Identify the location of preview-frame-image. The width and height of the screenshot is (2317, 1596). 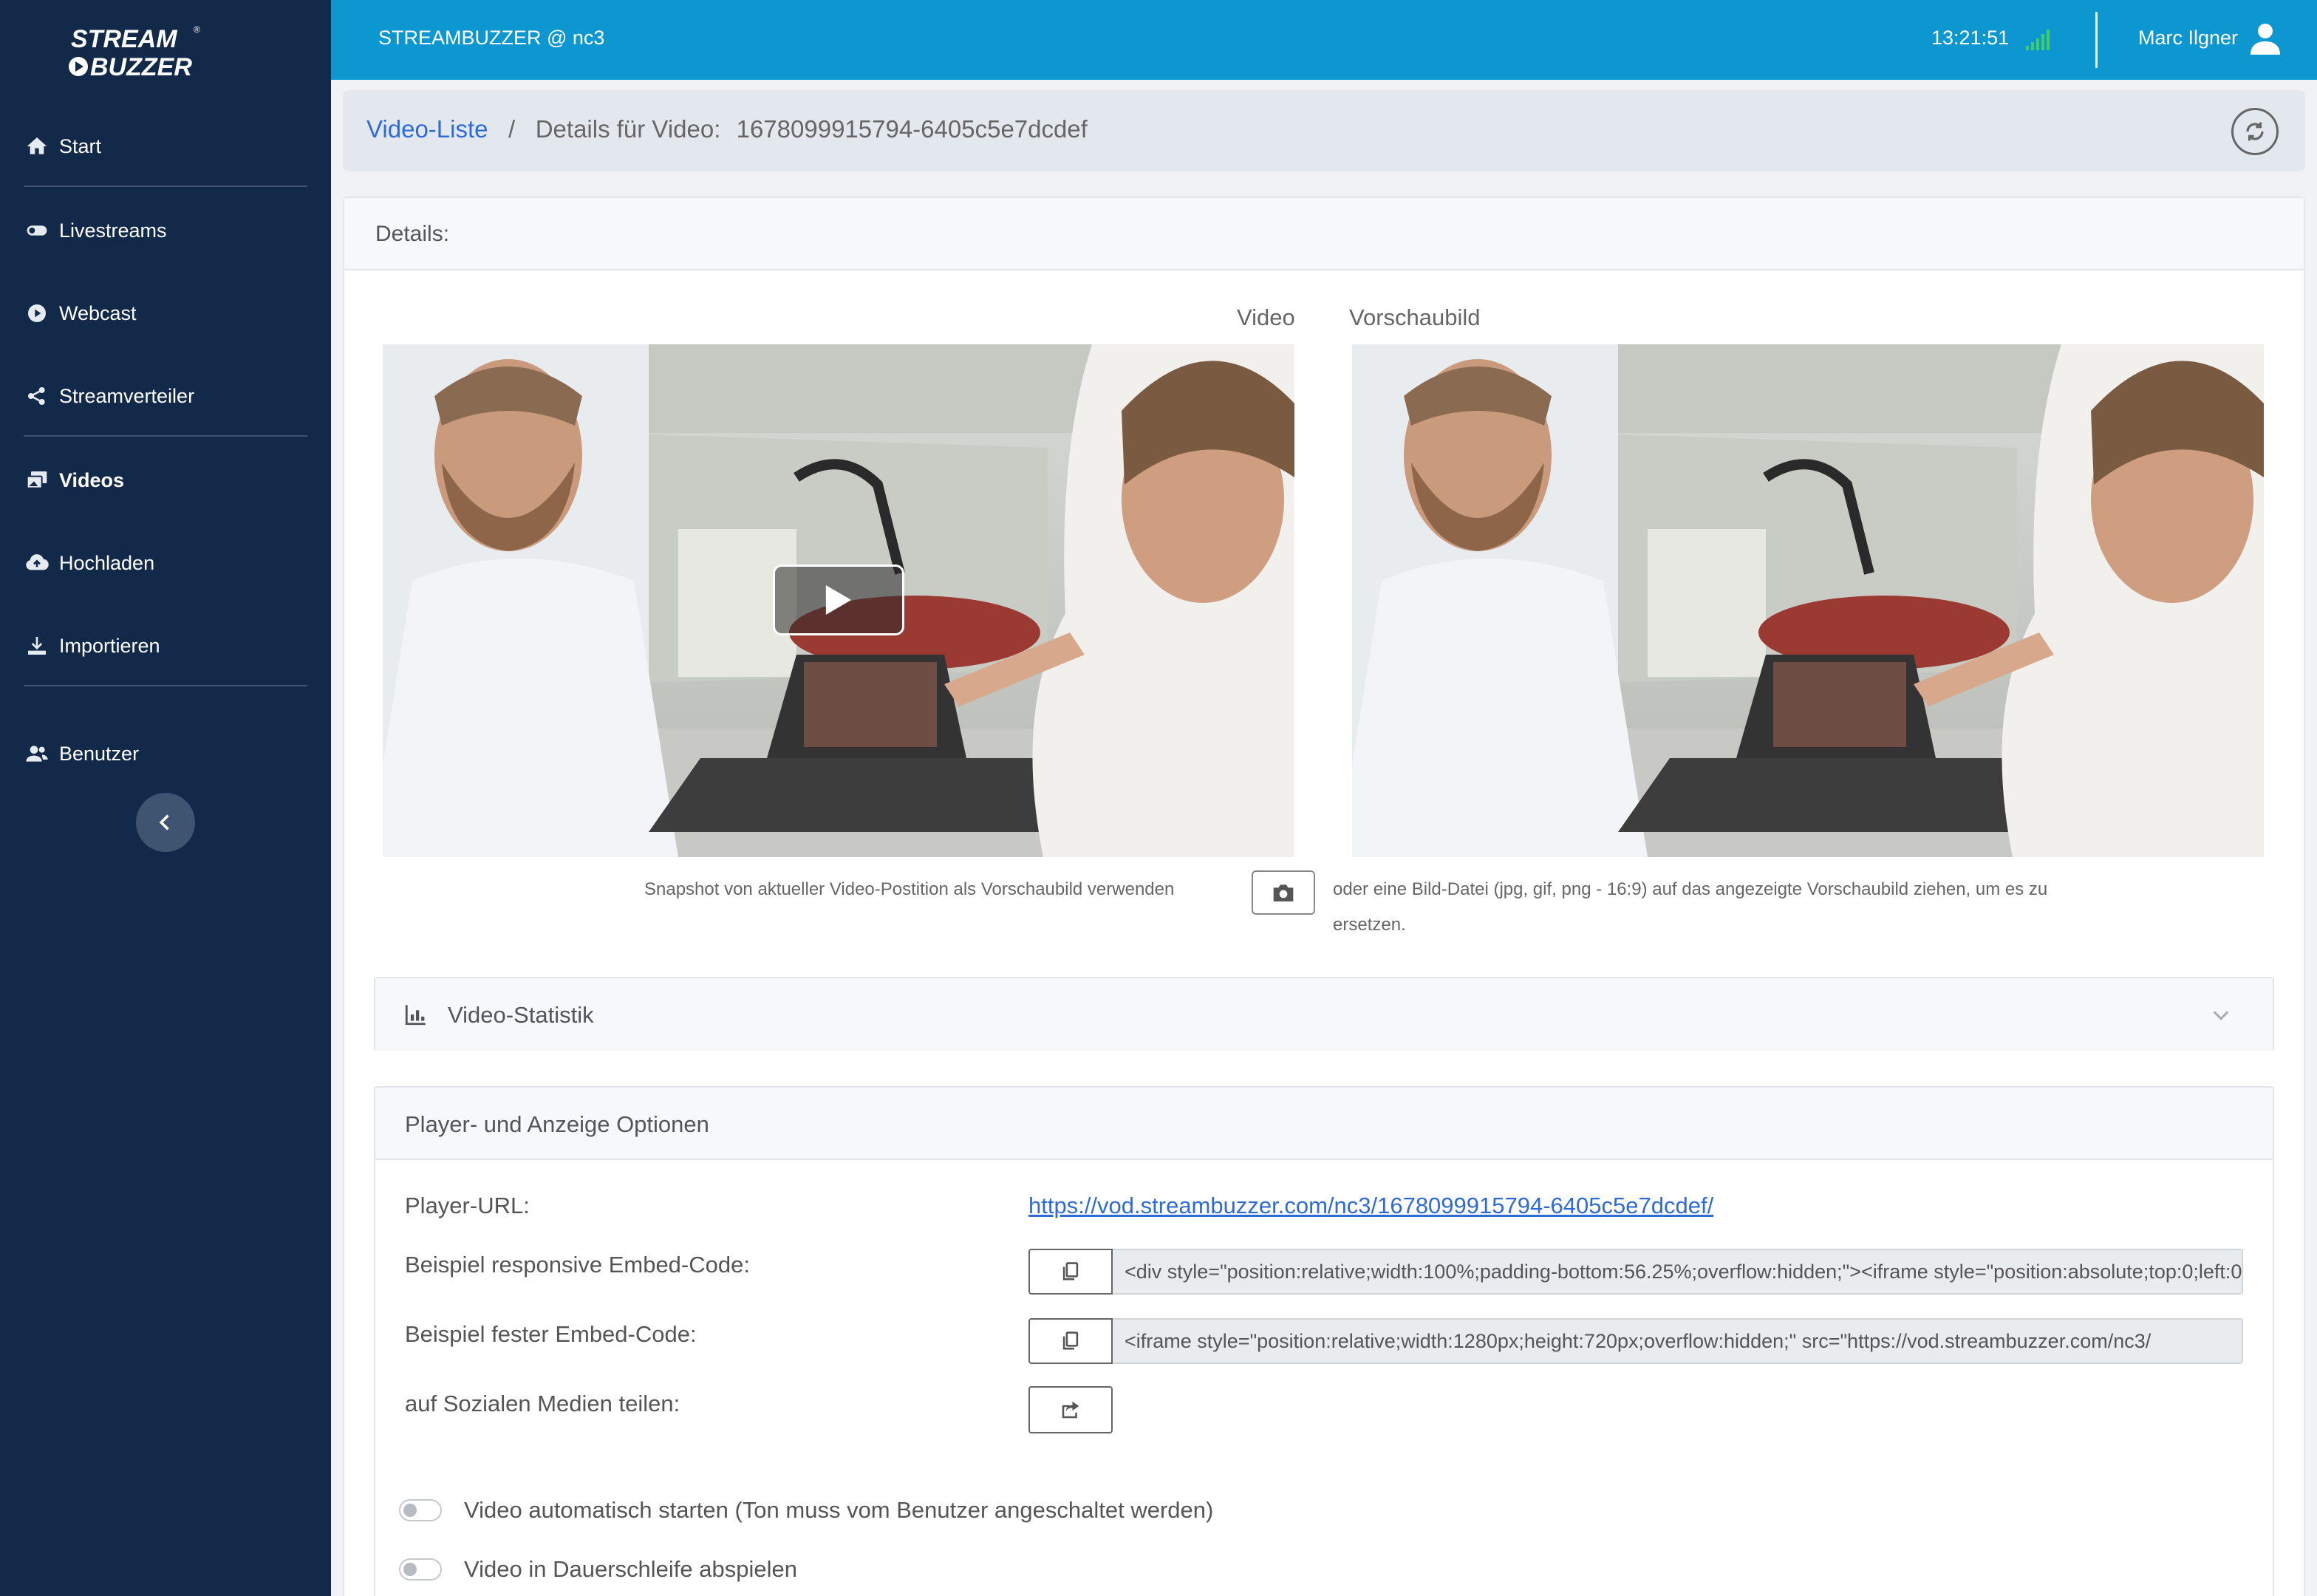
(1808, 600).